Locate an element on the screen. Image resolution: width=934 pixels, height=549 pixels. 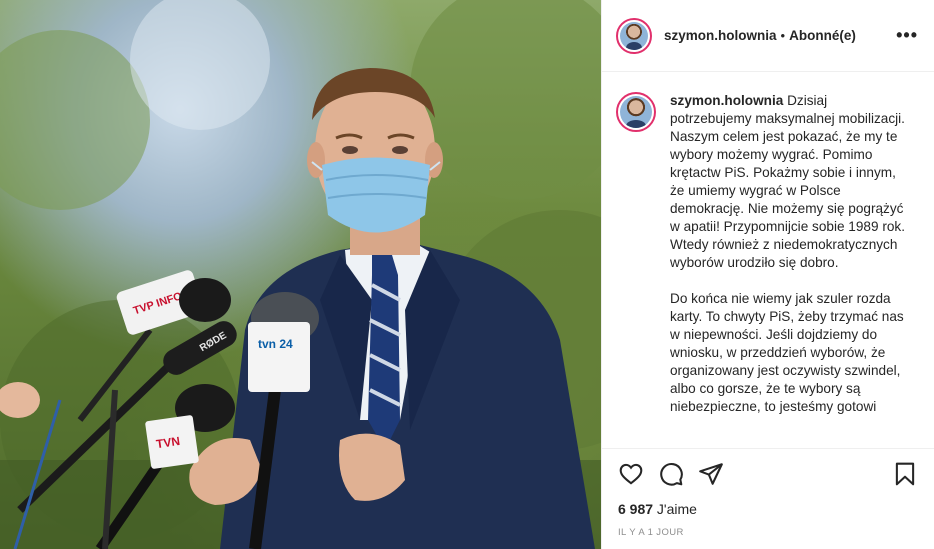
comment-bubble-icon is located at coordinates (671, 474).